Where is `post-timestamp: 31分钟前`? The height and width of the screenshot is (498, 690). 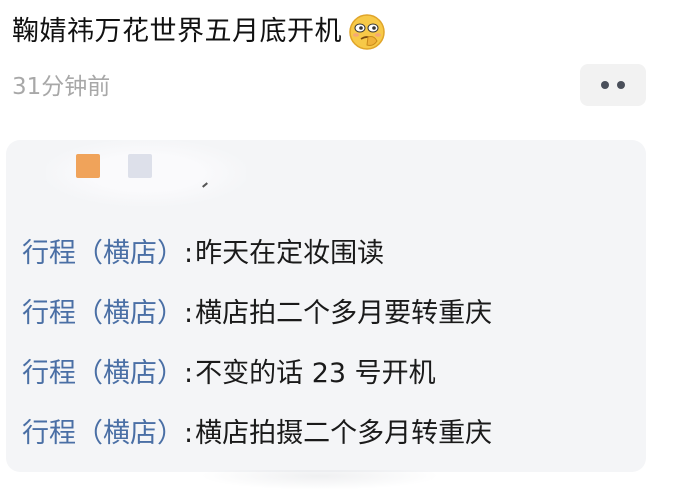 post-timestamp: 31分钟前 is located at coordinates (61, 87).